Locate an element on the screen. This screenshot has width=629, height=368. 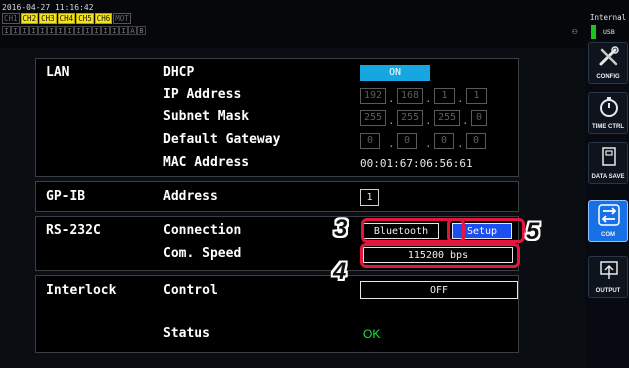
gpib-section-label: GP-IB is located at coordinates (66, 196).